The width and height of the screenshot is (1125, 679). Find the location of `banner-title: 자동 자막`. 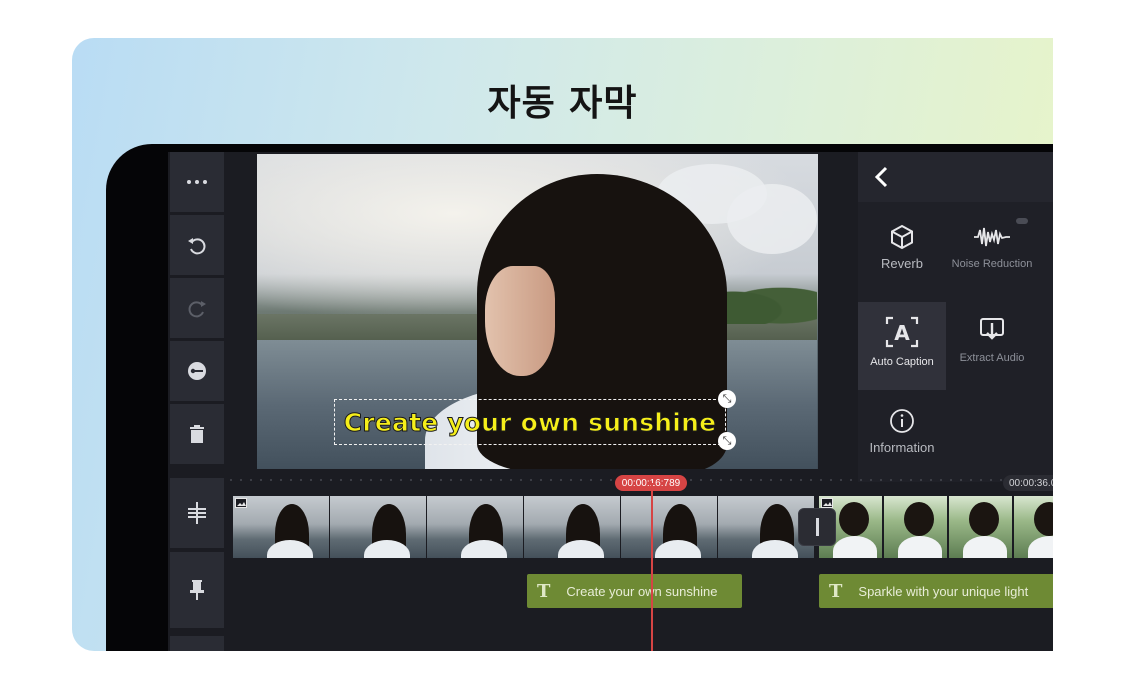

banner-title: 자동 자막 is located at coordinates (562, 103).